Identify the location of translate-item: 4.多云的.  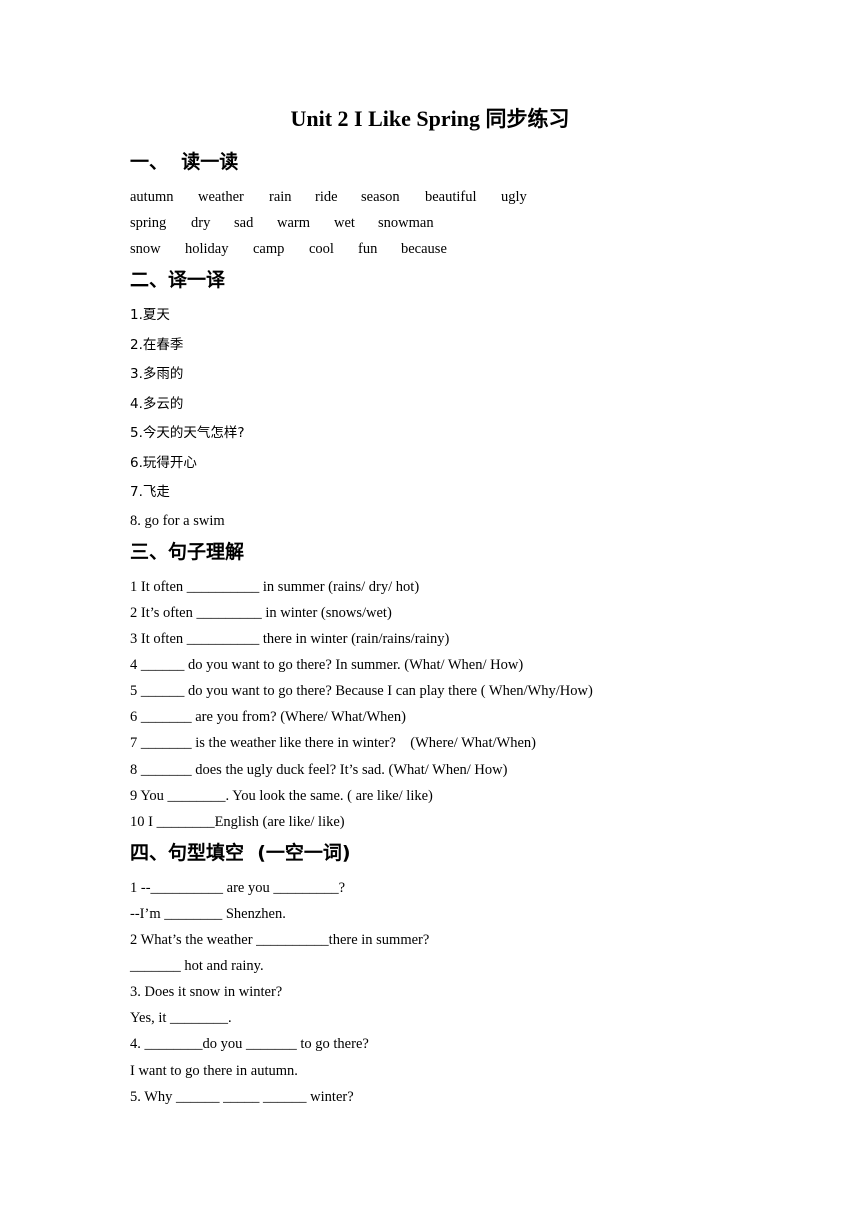
(156, 404).